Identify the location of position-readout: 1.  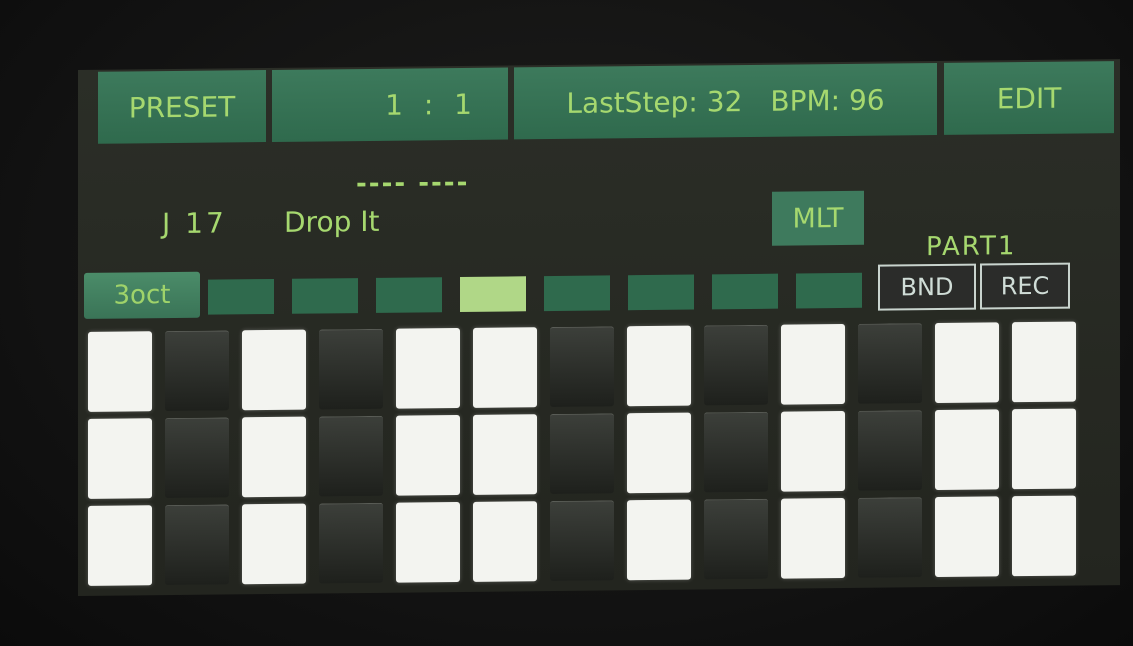
(431, 104).